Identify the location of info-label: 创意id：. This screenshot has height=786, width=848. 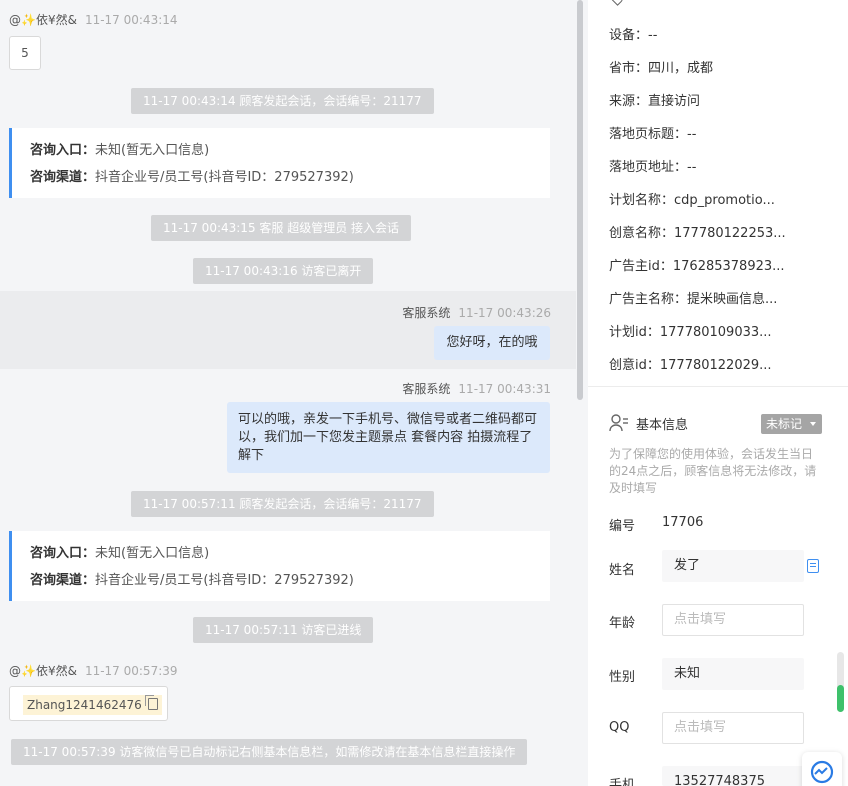
(634, 365).